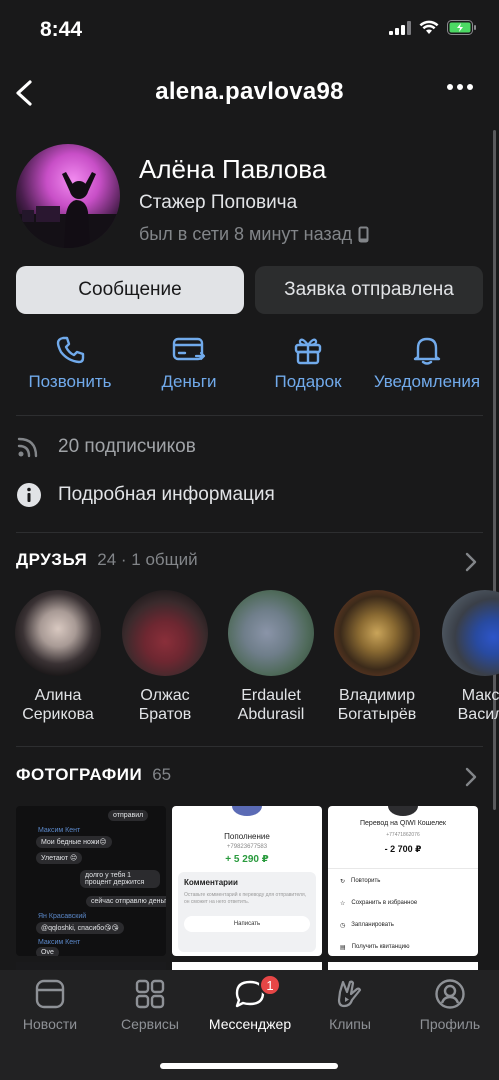  I want to click on profile-avatar, so click(68, 196).